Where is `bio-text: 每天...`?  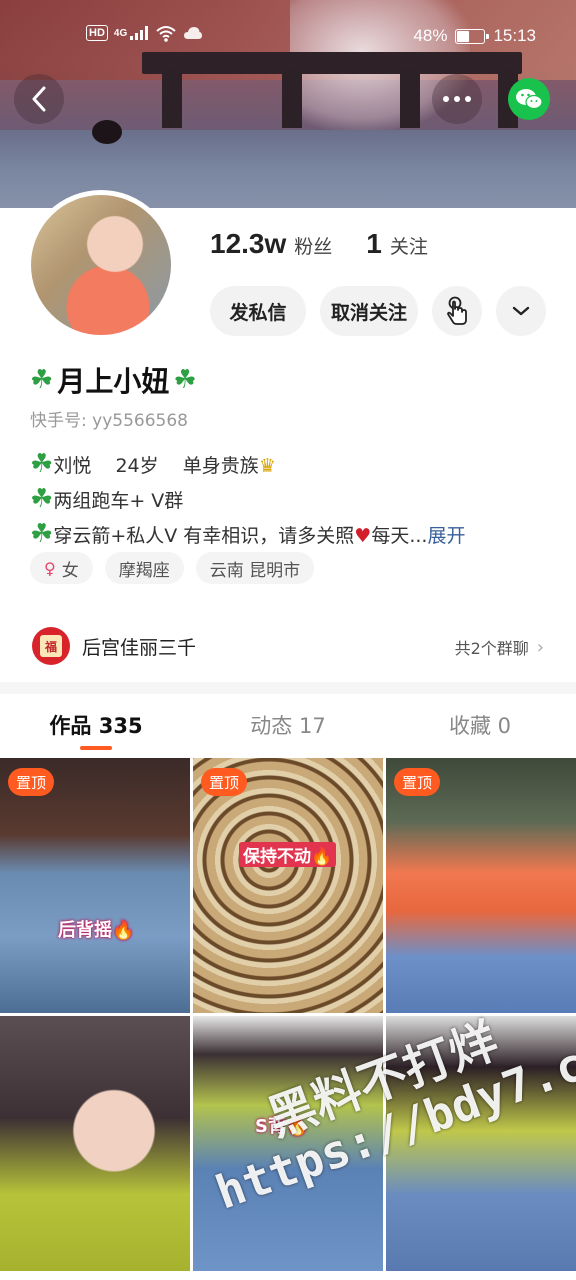
bio-text: 每天... is located at coordinates (399, 536).